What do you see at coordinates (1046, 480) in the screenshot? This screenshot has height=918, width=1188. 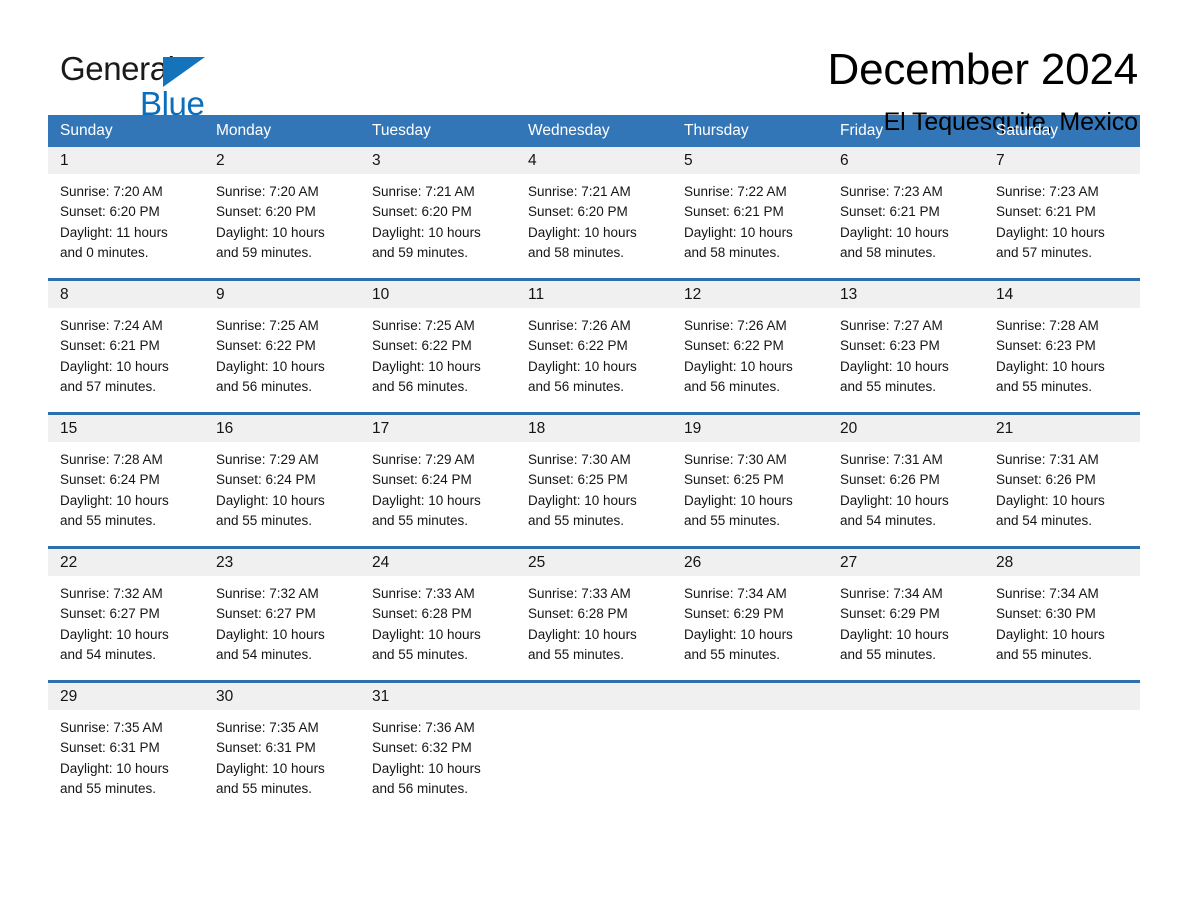 I see `day-detail-line: Sunset: 6:26 PM` at bounding box center [1046, 480].